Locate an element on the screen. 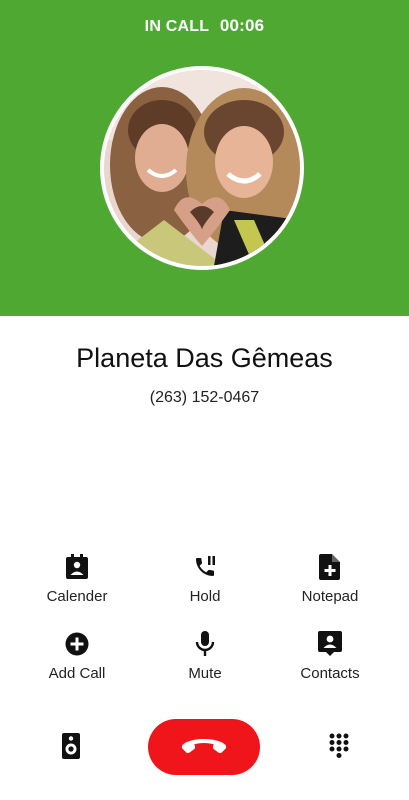 The image size is (409, 800). dialpad-icon is located at coordinates (339, 745).